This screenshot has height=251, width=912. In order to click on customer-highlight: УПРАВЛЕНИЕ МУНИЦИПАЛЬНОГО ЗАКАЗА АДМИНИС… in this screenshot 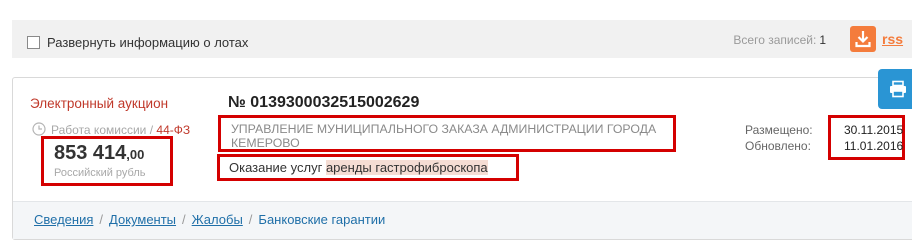, I will do `click(447, 133)`.